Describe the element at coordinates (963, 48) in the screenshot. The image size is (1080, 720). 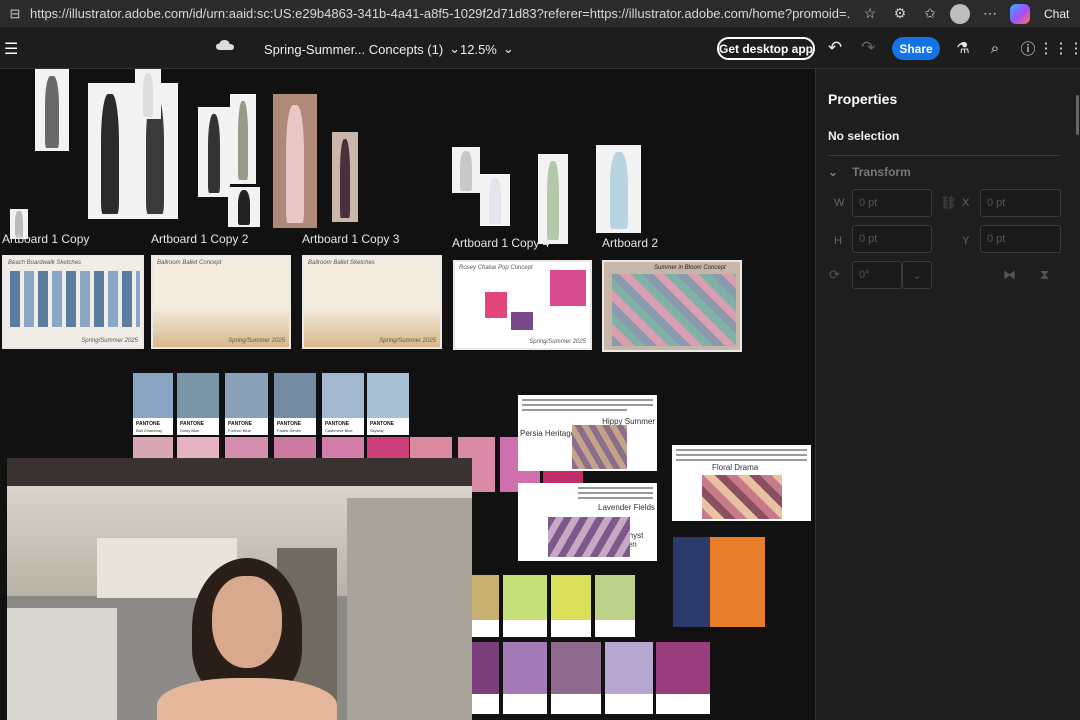
I see `beaker-icon: ⚗` at that location.